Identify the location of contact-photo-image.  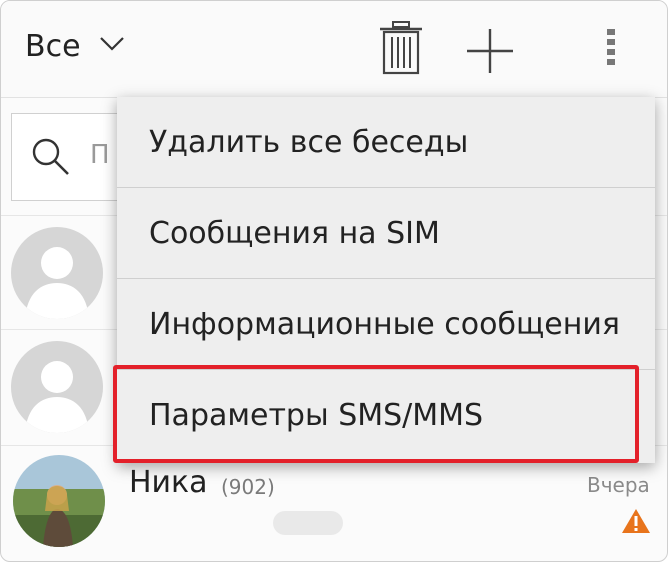
(59, 501).